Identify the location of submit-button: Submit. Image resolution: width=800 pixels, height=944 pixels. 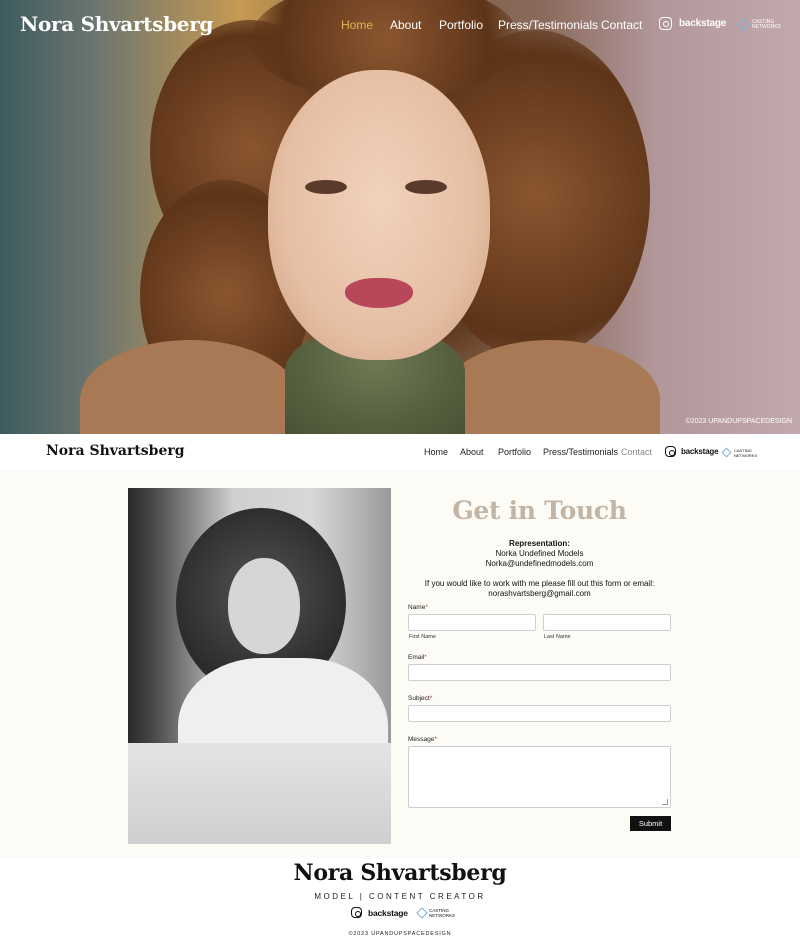
(650, 823).